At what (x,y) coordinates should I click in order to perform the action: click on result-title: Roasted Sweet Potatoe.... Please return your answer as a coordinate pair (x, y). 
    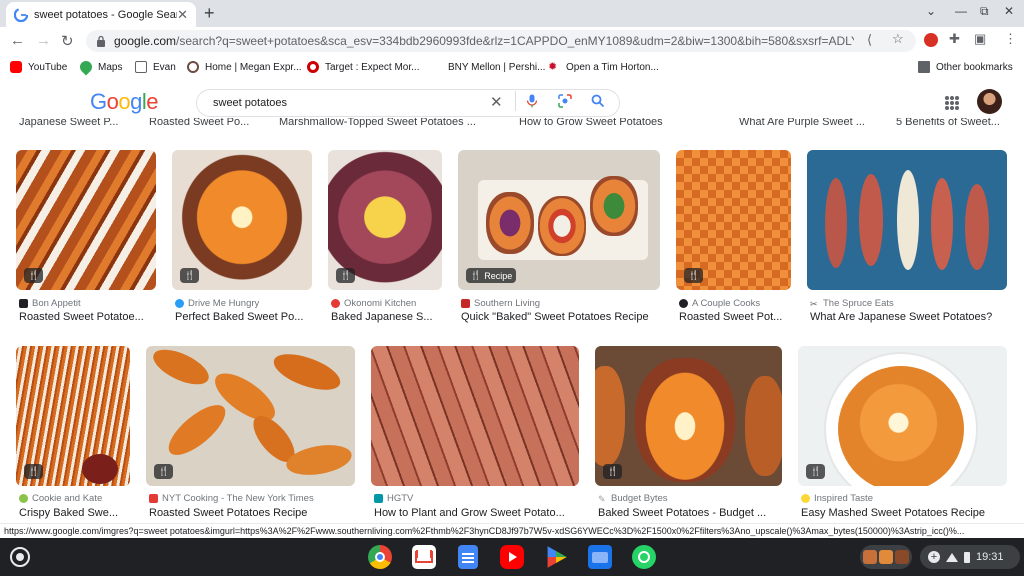
    Looking at the image, I should click on (88, 317).